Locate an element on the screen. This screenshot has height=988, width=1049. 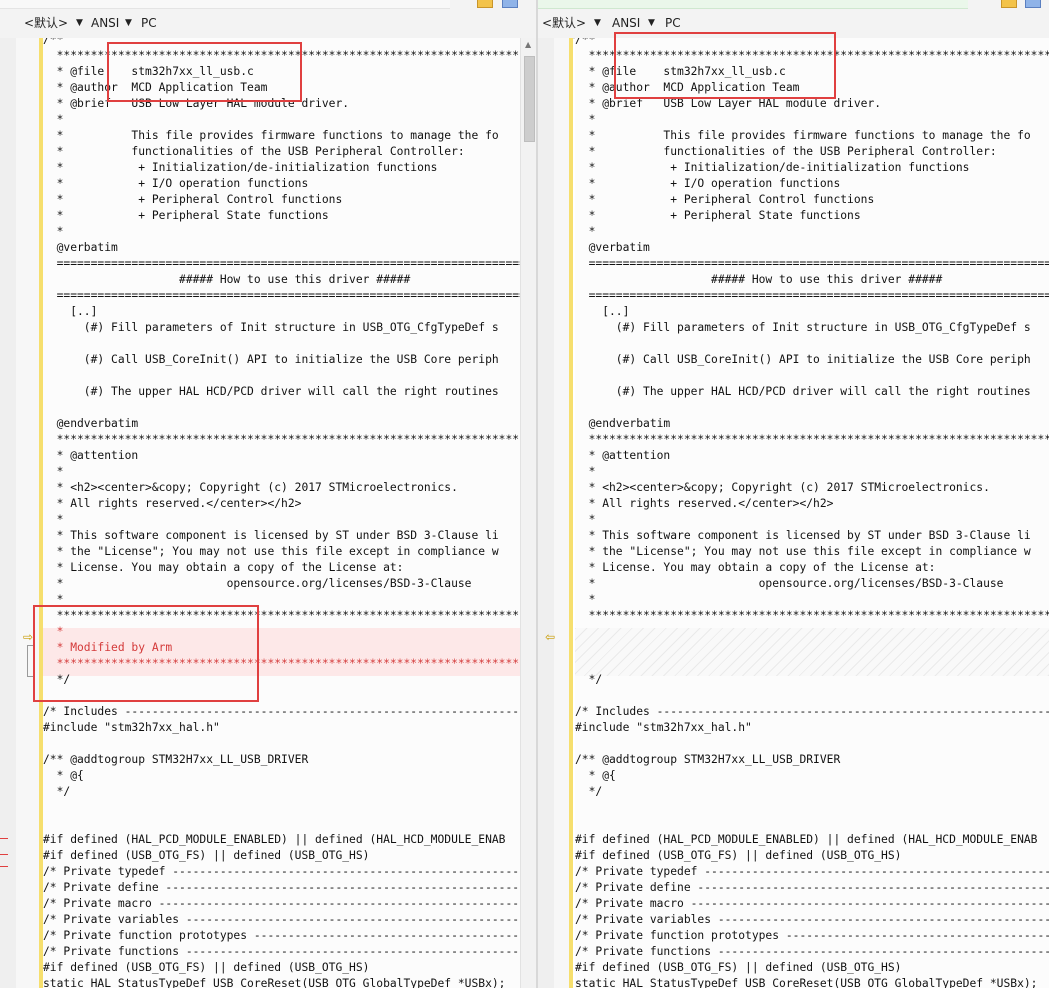
right-charset-dropdown-icon: ▼ is located at coordinates (651, 23).